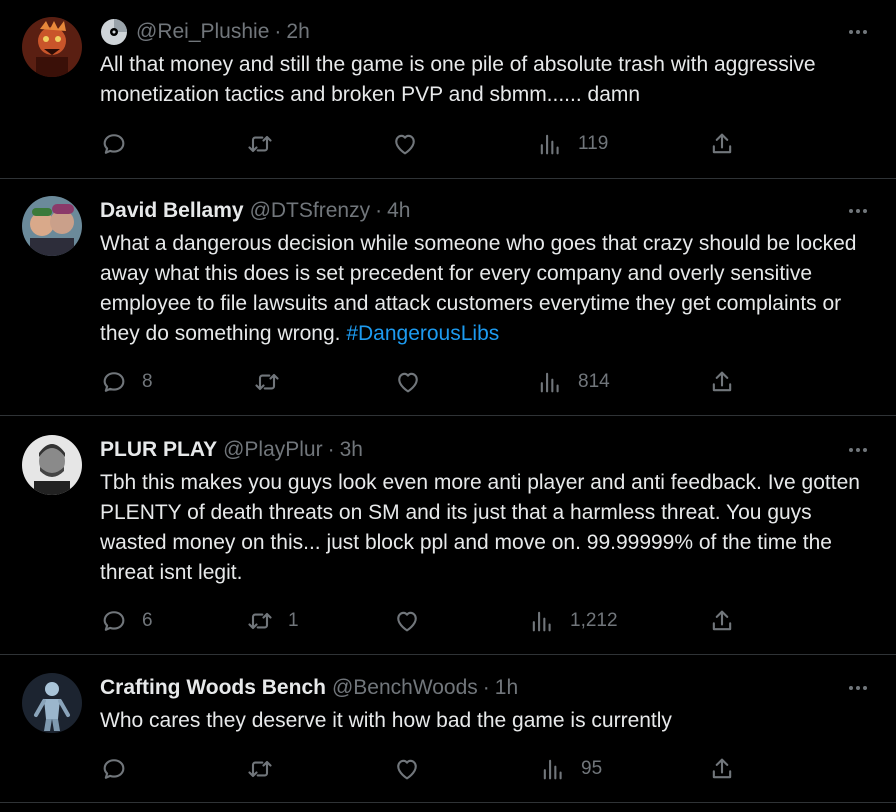 The width and height of the screenshot is (896, 812). What do you see at coordinates (158, 450) in the screenshot?
I see `display-name: PLUR PLAY` at bounding box center [158, 450].